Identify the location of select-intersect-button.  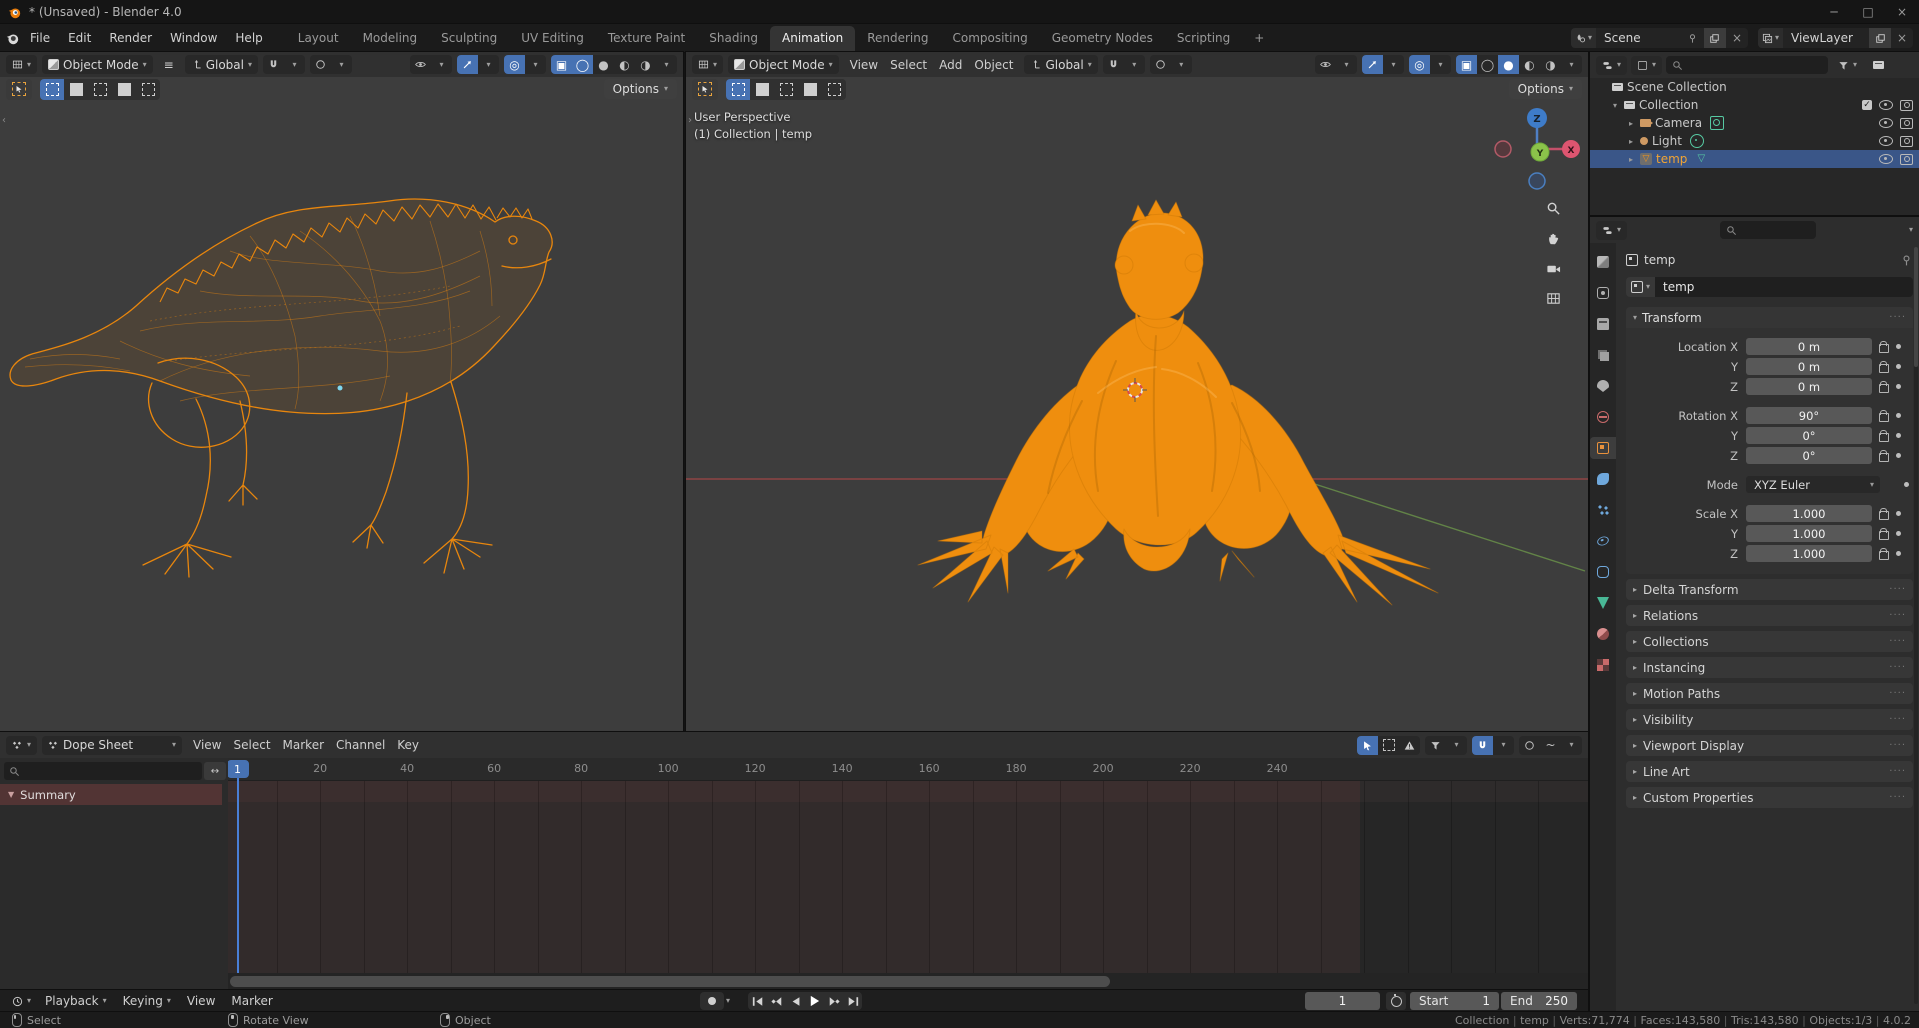
(148, 89).